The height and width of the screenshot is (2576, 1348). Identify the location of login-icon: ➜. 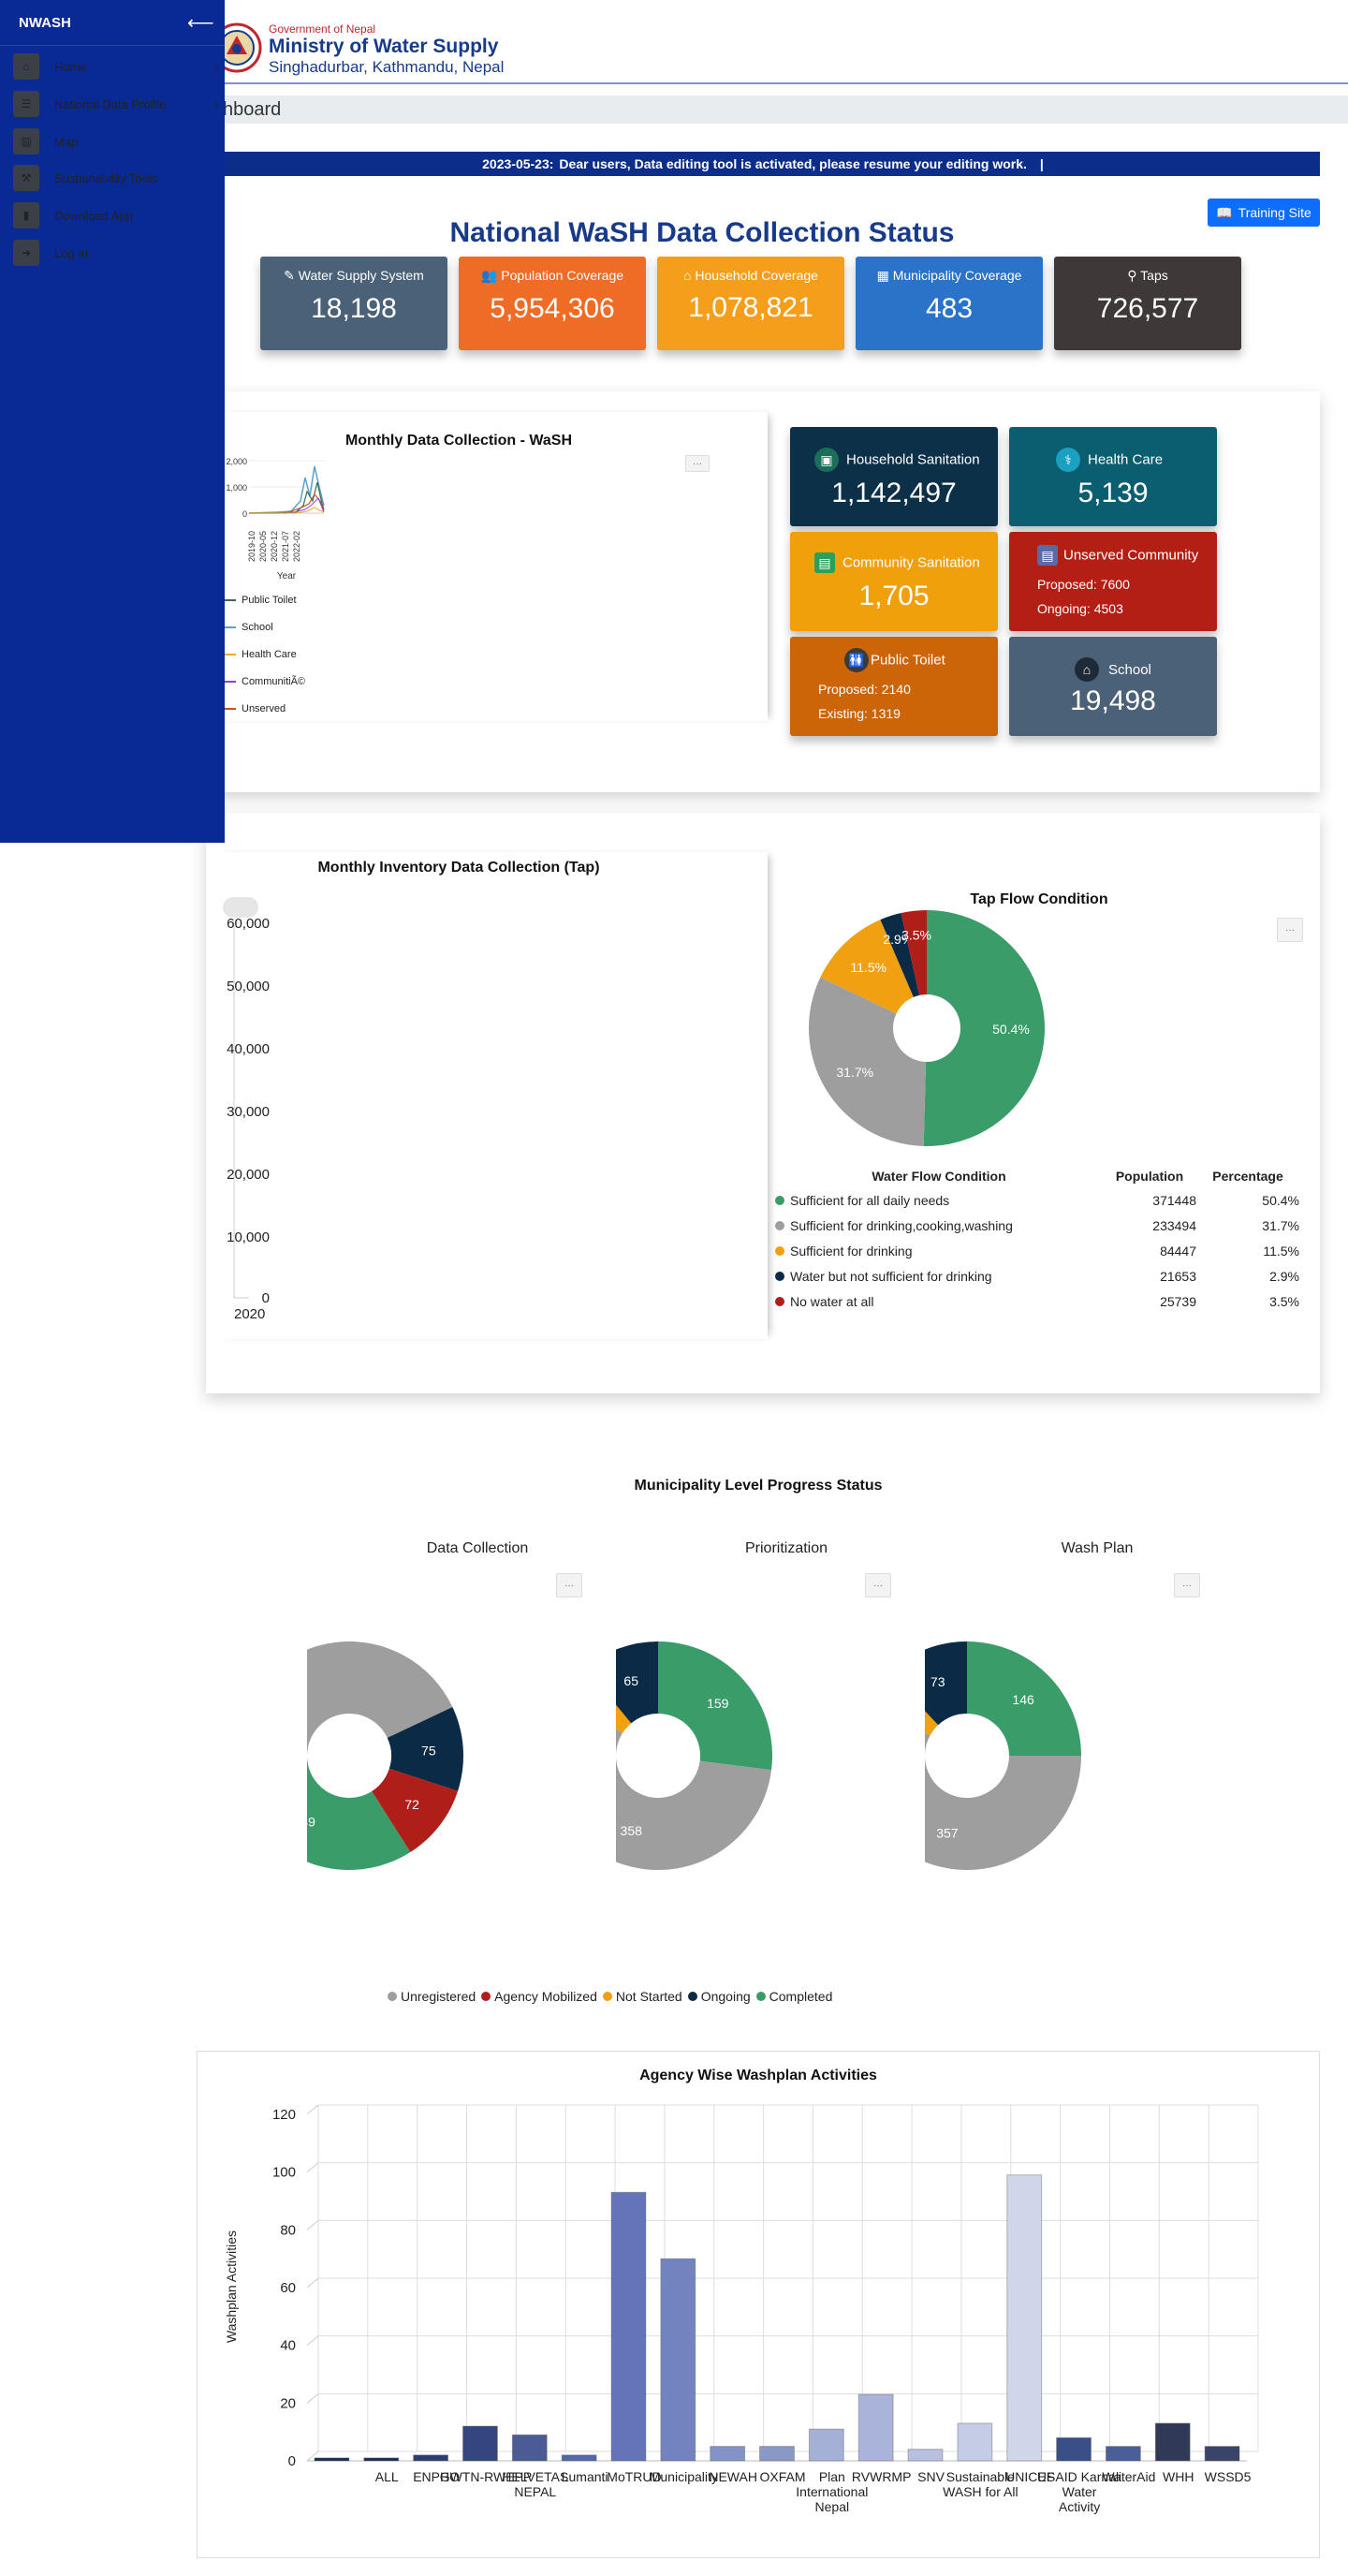
(26, 253).